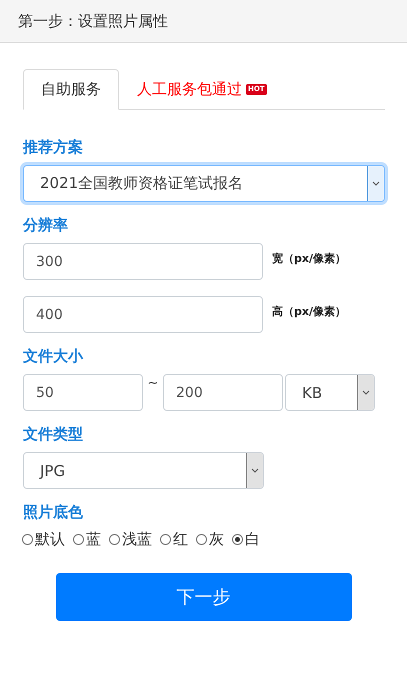  Describe the element at coordinates (330, 392) in the screenshot. I see `dropdown: KB` at that location.